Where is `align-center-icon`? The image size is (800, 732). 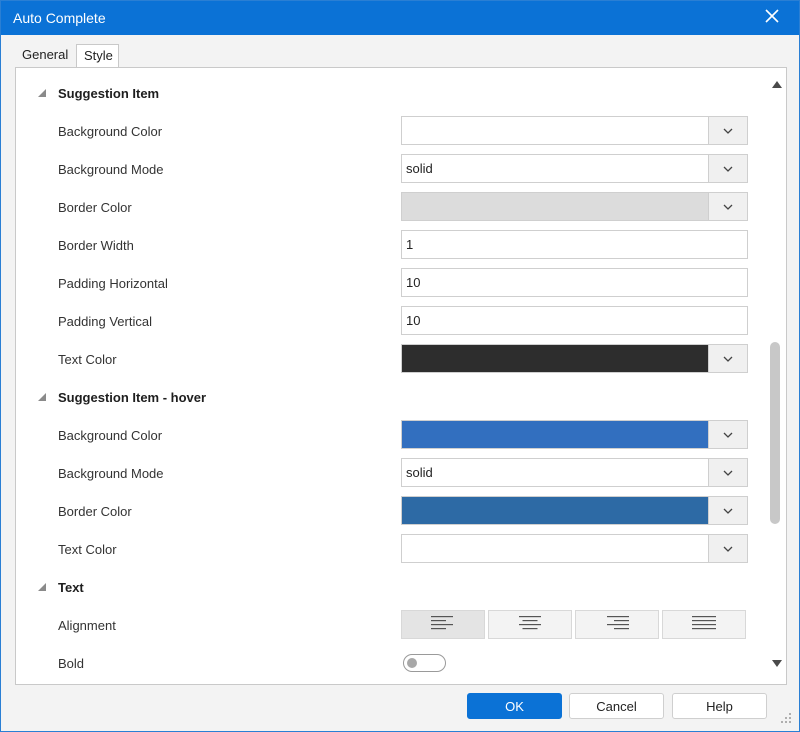 align-center-icon is located at coordinates (530, 624).